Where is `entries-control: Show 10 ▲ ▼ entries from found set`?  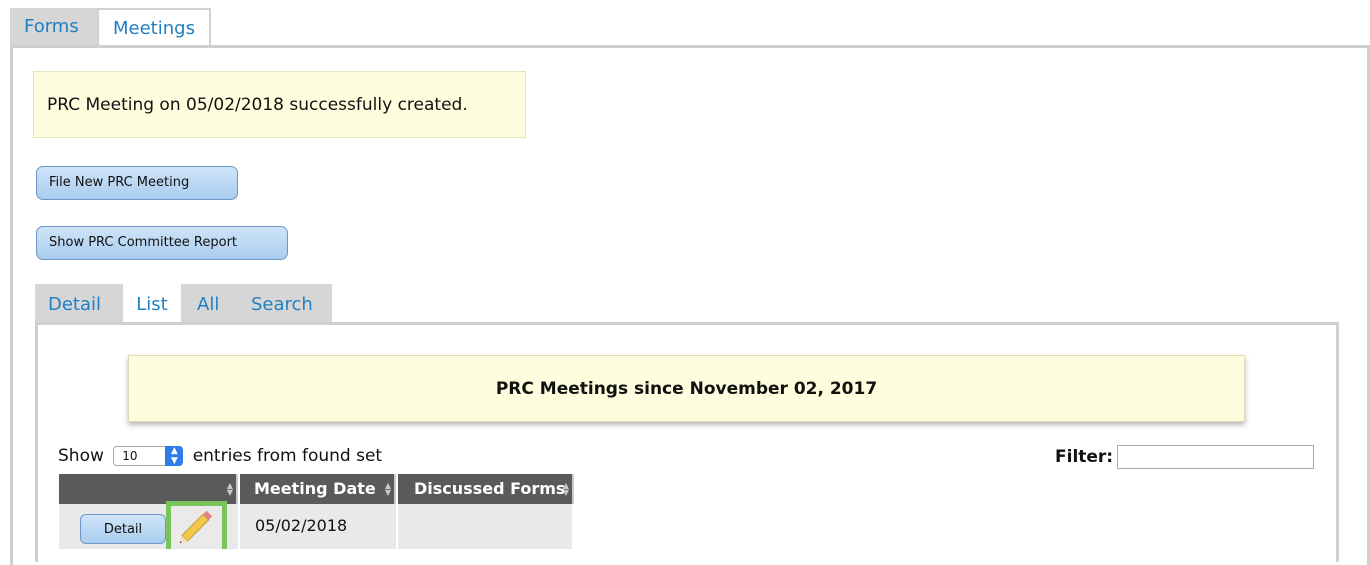 entries-control: Show 10 ▲ ▼ entries from found set is located at coordinates (220, 457).